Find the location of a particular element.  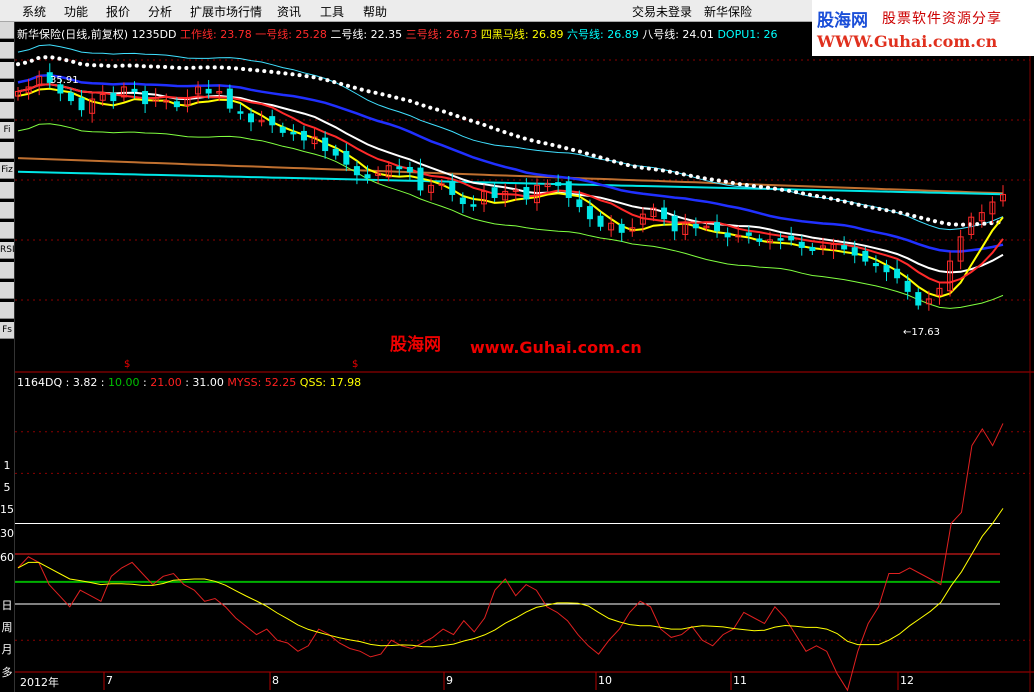

sub-legend-item: QSS: 17.98 is located at coordinates (330, 382).